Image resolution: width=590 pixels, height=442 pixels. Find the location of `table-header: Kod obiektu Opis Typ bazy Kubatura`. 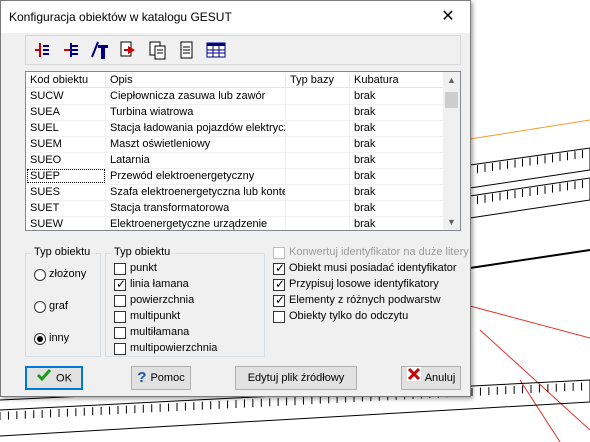

table-header: Kod obiektu Opis Typ bazy Kubatura is located at coordinates (235, 80).